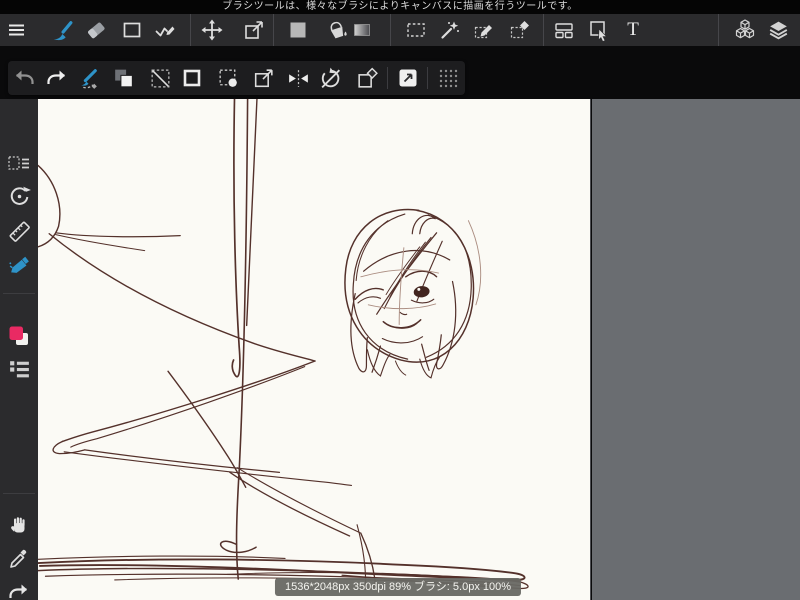  I want to click on eyedropper-button, so click(19, 559).